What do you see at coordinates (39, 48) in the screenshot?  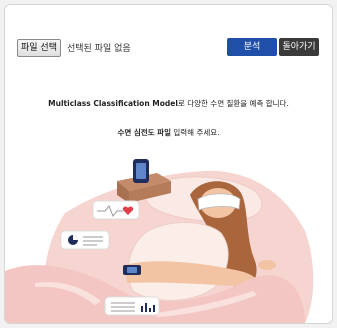 I see `file-select-button: 파일 선택` at bounding box center [39, 48].